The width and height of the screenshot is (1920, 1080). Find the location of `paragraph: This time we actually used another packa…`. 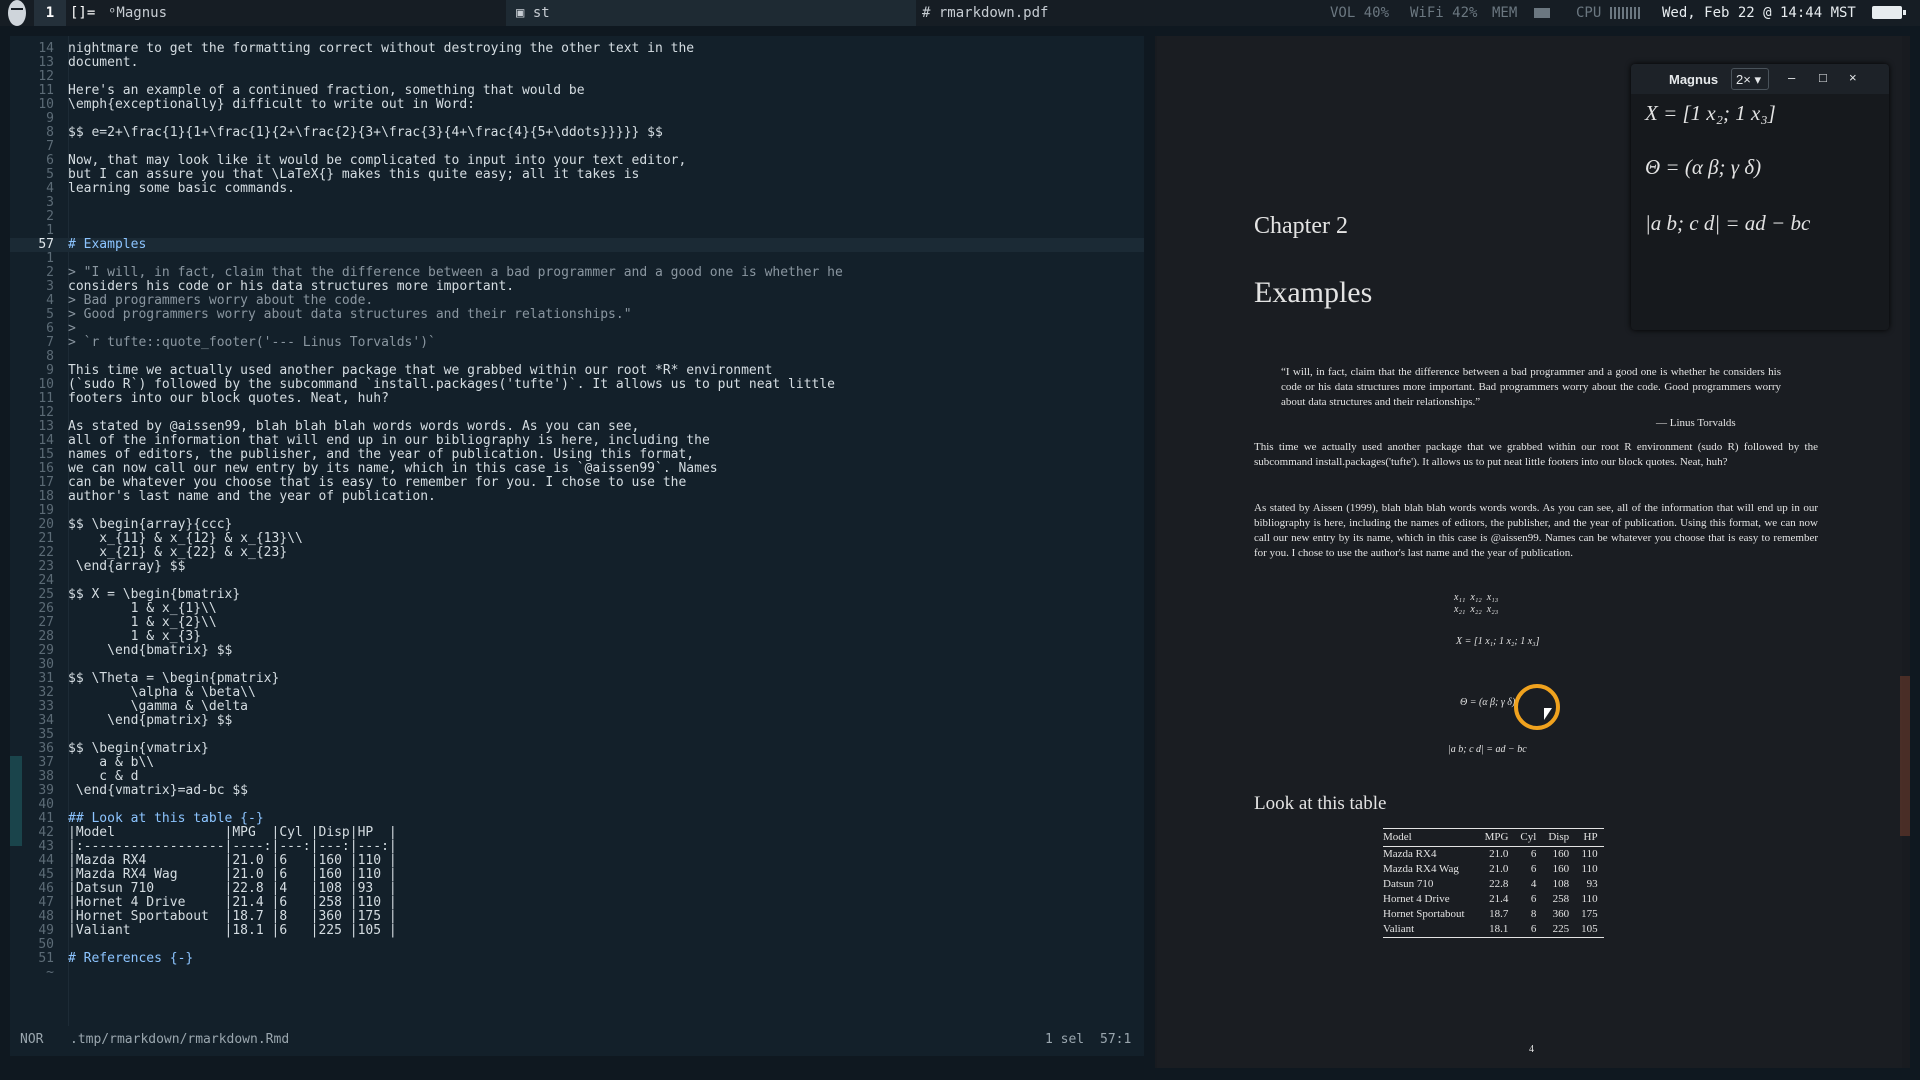

paragraph: This time we actually used another packa… is located at coordinates (1536, 454).